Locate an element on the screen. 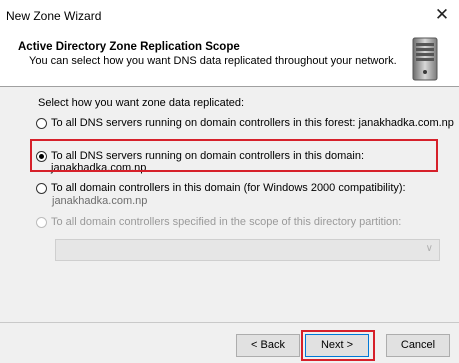 The height and width of the screenshot is (363, 459). back-button: < Back is located at coordinates (268, 345).